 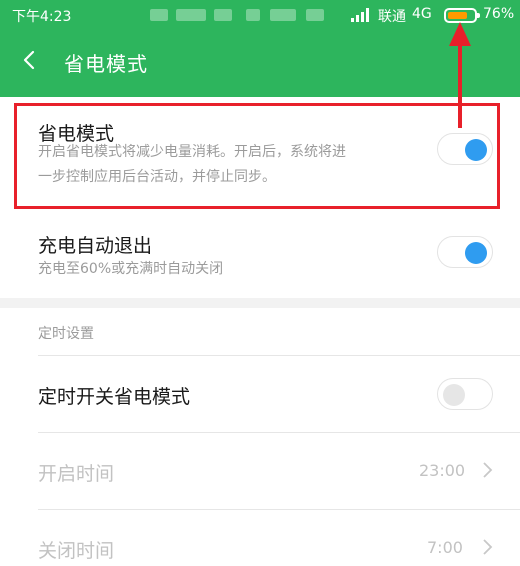 What do you see at coordinates (76, 551) in the screenshot?
I see `end-time-label: 关闭时间` at bounding box center [76, 551].